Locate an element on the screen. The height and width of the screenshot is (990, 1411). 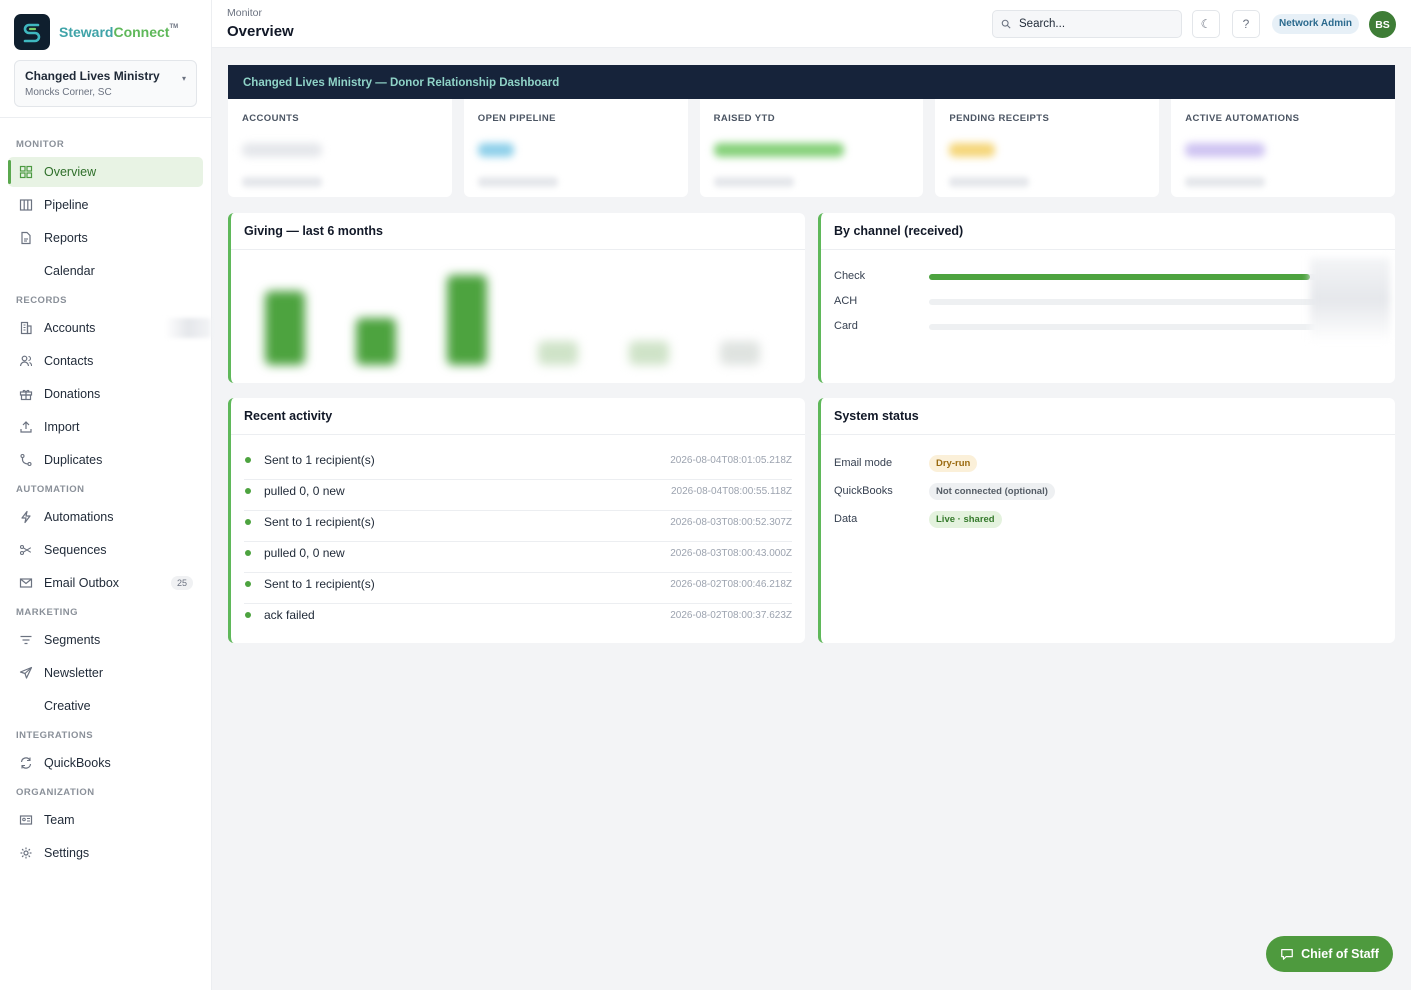
sidebar-item-label: Segments is located at coordinates (72, 640).